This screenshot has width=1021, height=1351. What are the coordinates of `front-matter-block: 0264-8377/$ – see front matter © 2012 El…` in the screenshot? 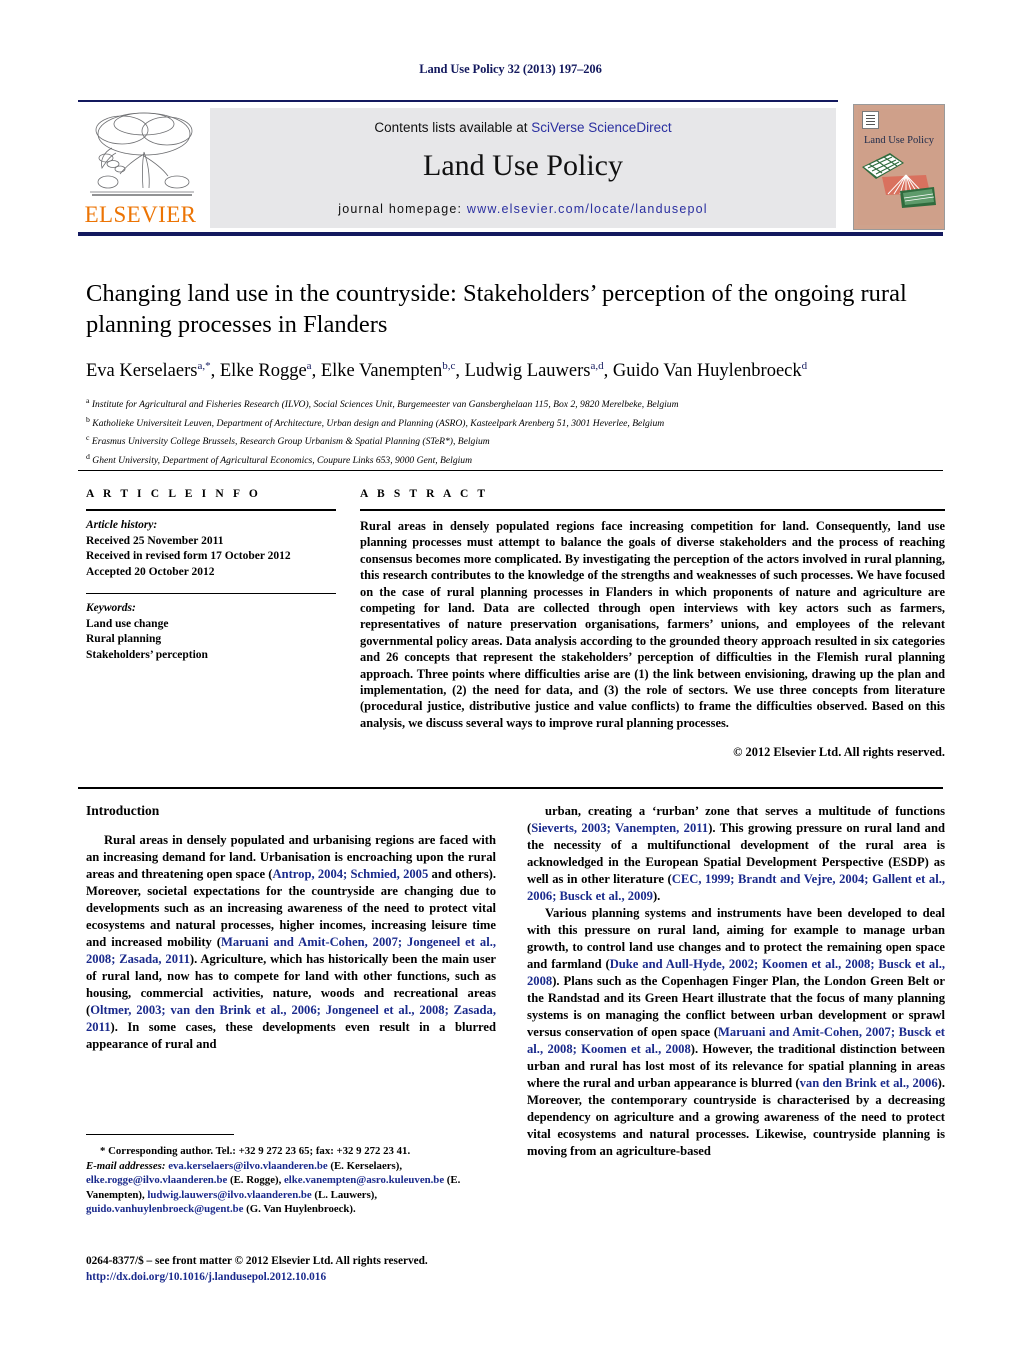 It's located at (336, 1269).